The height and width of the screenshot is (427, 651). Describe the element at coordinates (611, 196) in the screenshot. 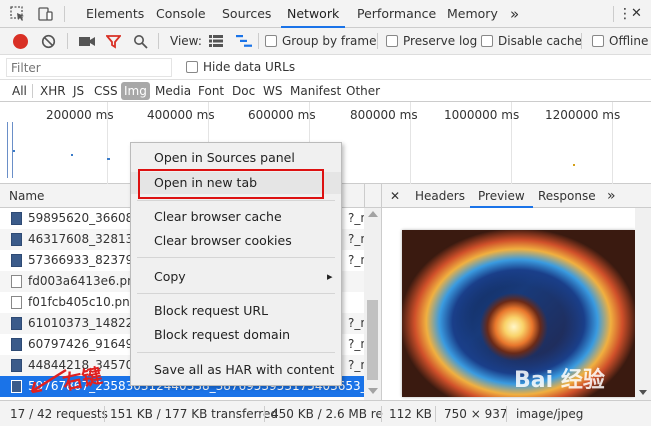

I see `more-detail-tabs-icon: »` at that location.